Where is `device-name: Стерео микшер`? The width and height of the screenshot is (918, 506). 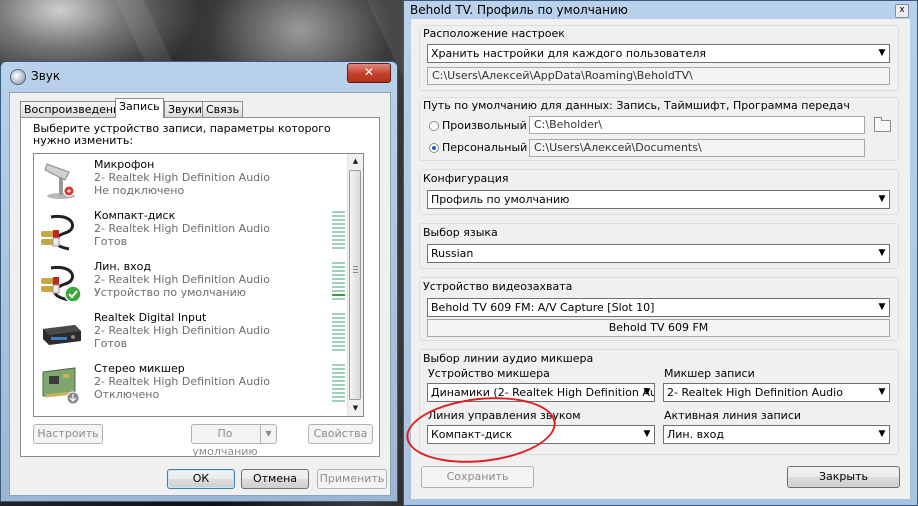
device-name: Стерео микшер is located at coordinates (139, 368).